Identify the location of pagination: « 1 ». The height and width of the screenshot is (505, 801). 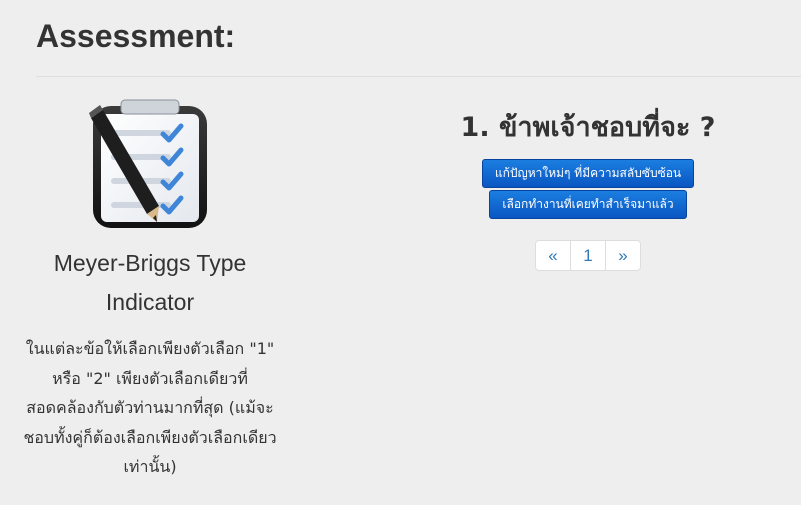
(588, 255).